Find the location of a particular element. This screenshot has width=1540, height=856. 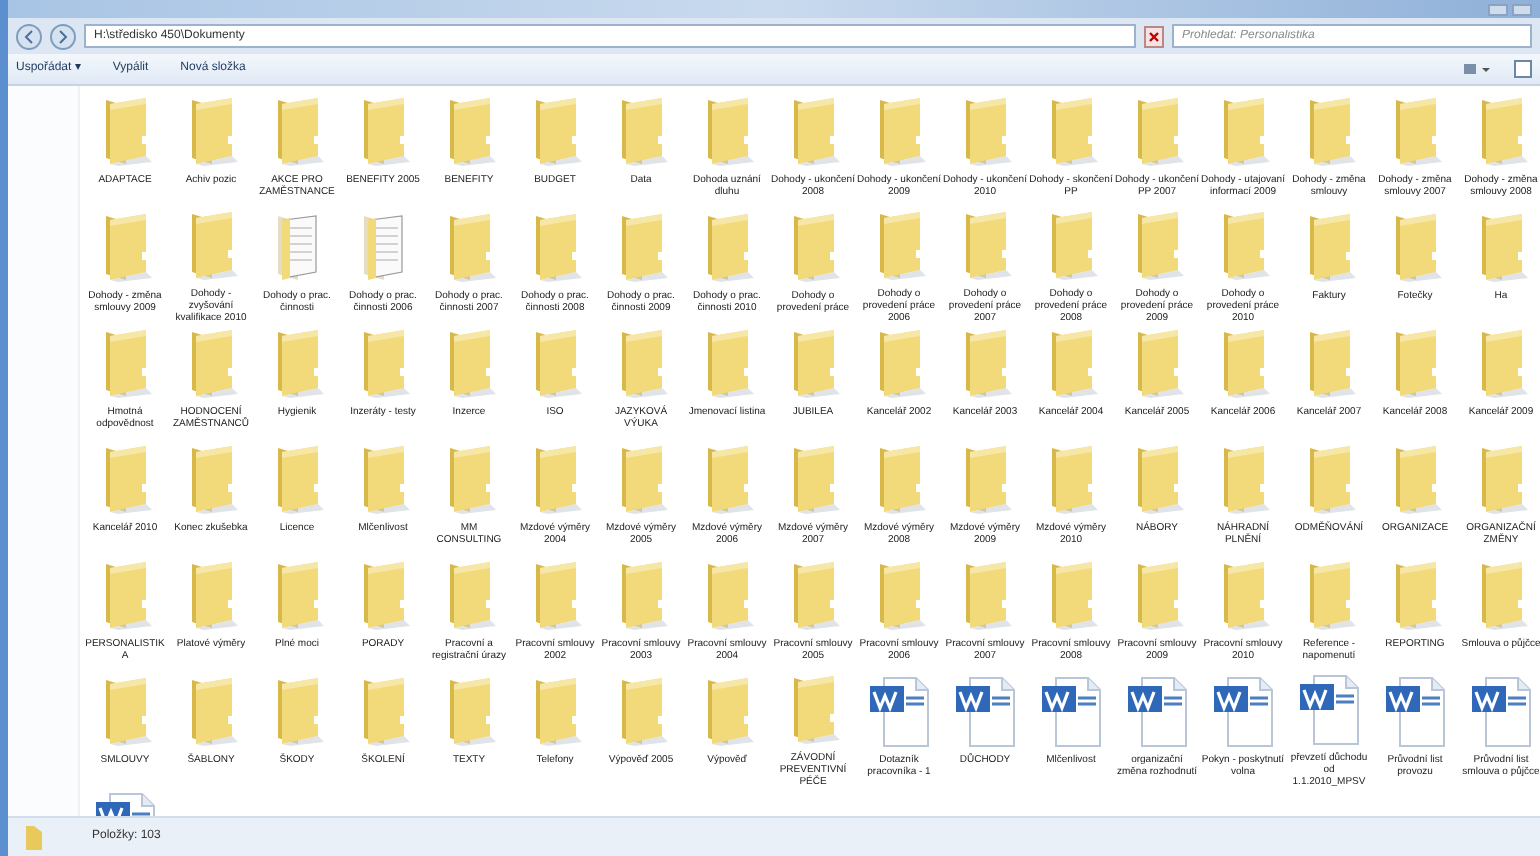

close-icon is located at coordinates (1154, 36).